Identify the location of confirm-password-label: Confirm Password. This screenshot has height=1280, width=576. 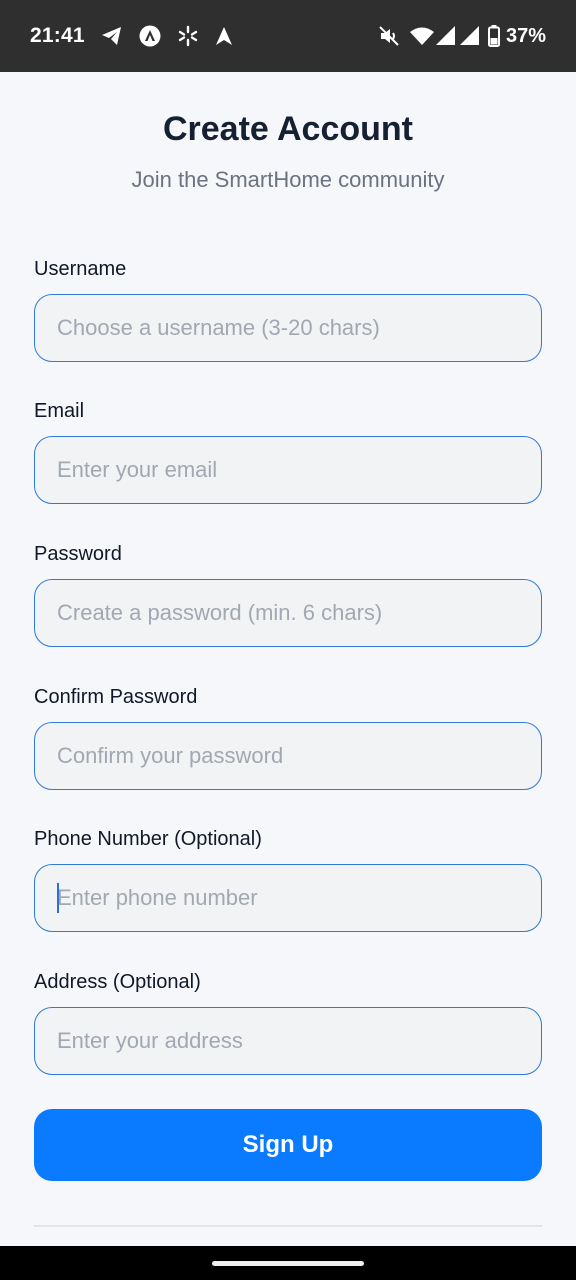
(116, 697).